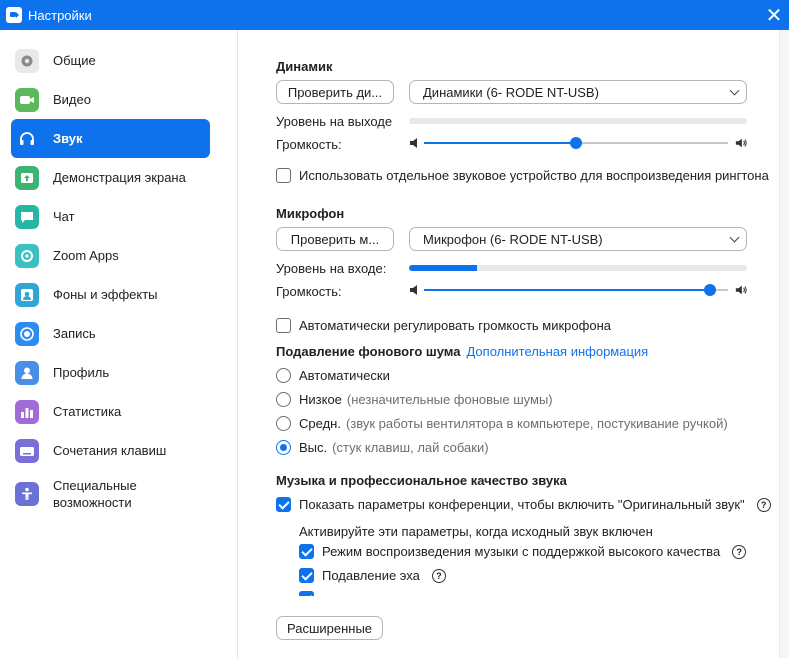 This screenshot has height=658, width=789. Describe the element at coordinates (27, 255) in the screenshot. I see `apps-icon` at that location.